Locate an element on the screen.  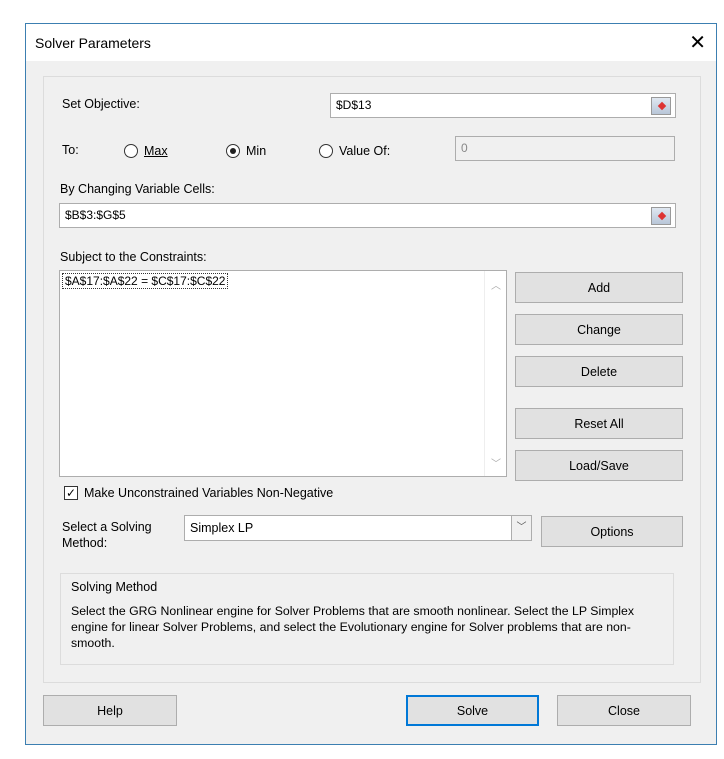
value-of-label: Value Of: is located at coordinates (365, 151).